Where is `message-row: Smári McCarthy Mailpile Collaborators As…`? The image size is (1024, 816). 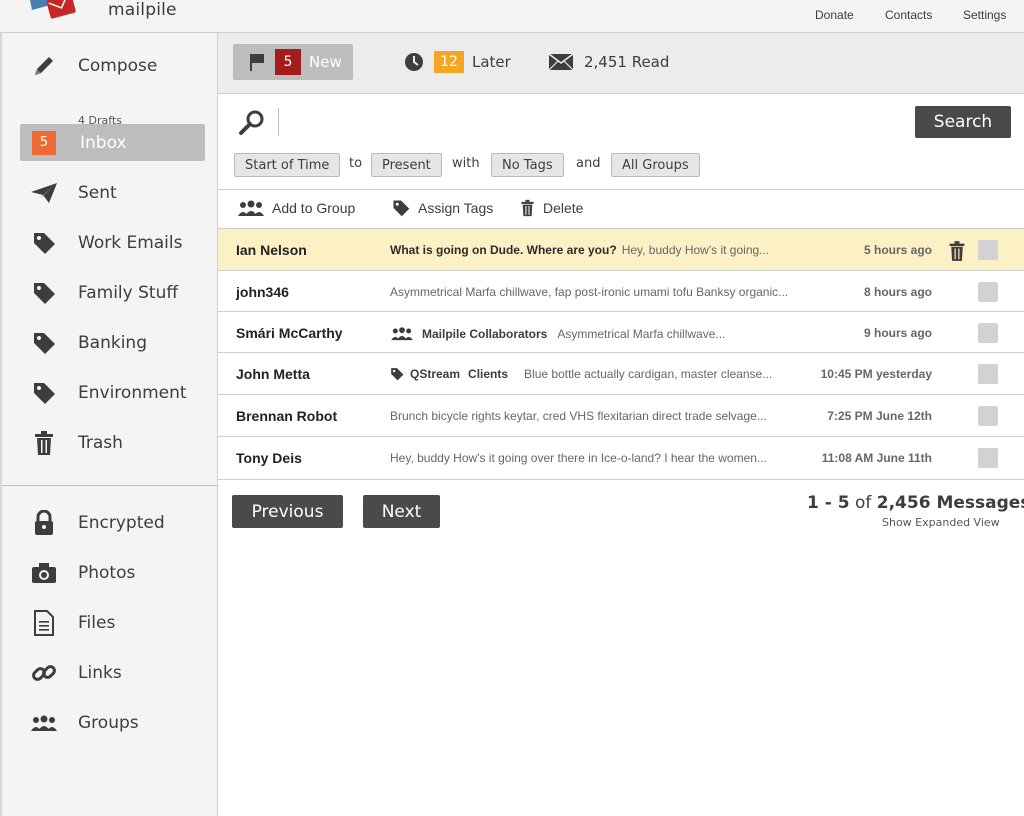
message-row: Smári McCarthy Mailpile Collaborators As… is located at coordinates (621, 332).